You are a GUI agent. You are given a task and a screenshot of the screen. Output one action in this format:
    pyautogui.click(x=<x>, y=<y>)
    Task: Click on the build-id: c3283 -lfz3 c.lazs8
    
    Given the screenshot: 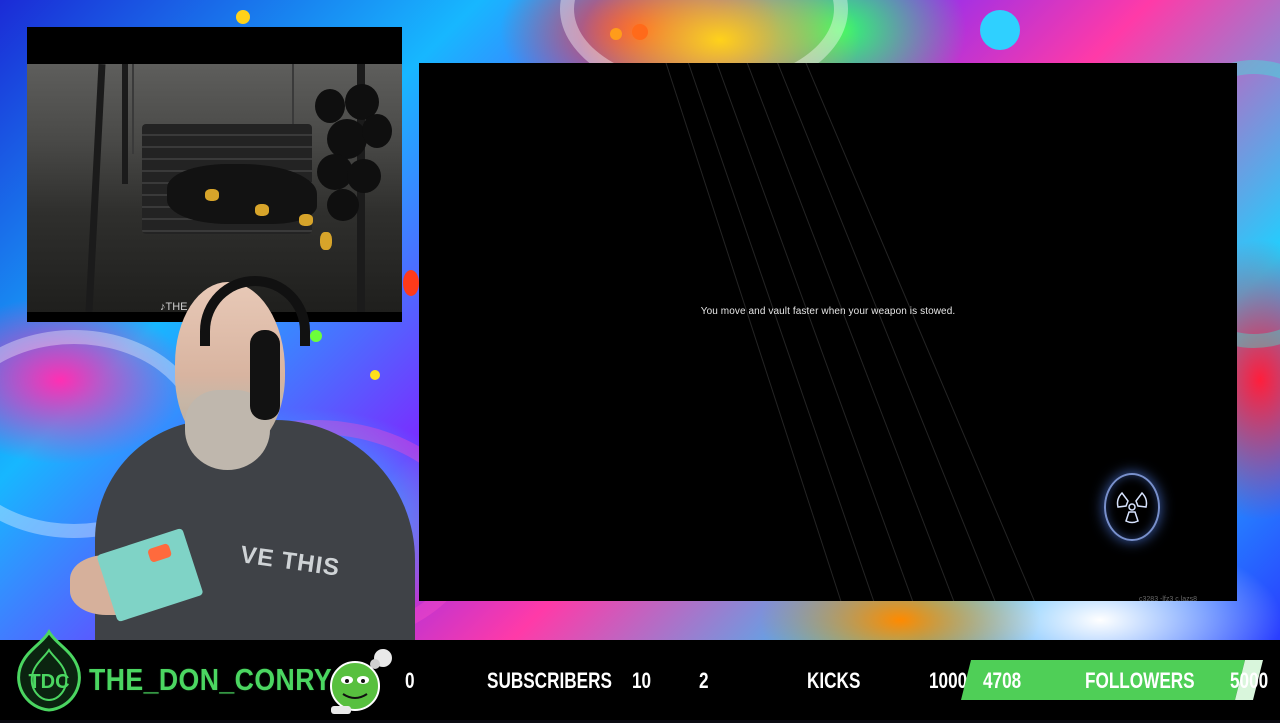 What is the action you would take?
    pyautogui.click(x=1168, y=598)
    